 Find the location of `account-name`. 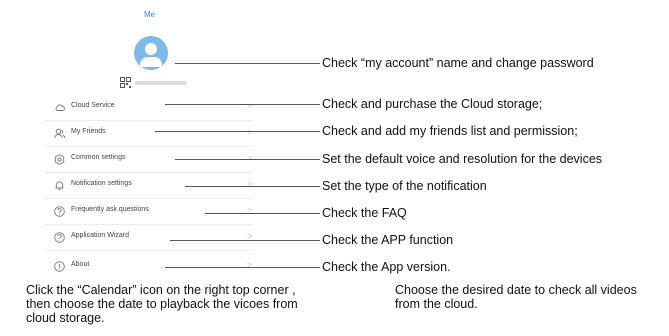

account-name is located at coordinates (161, 83).